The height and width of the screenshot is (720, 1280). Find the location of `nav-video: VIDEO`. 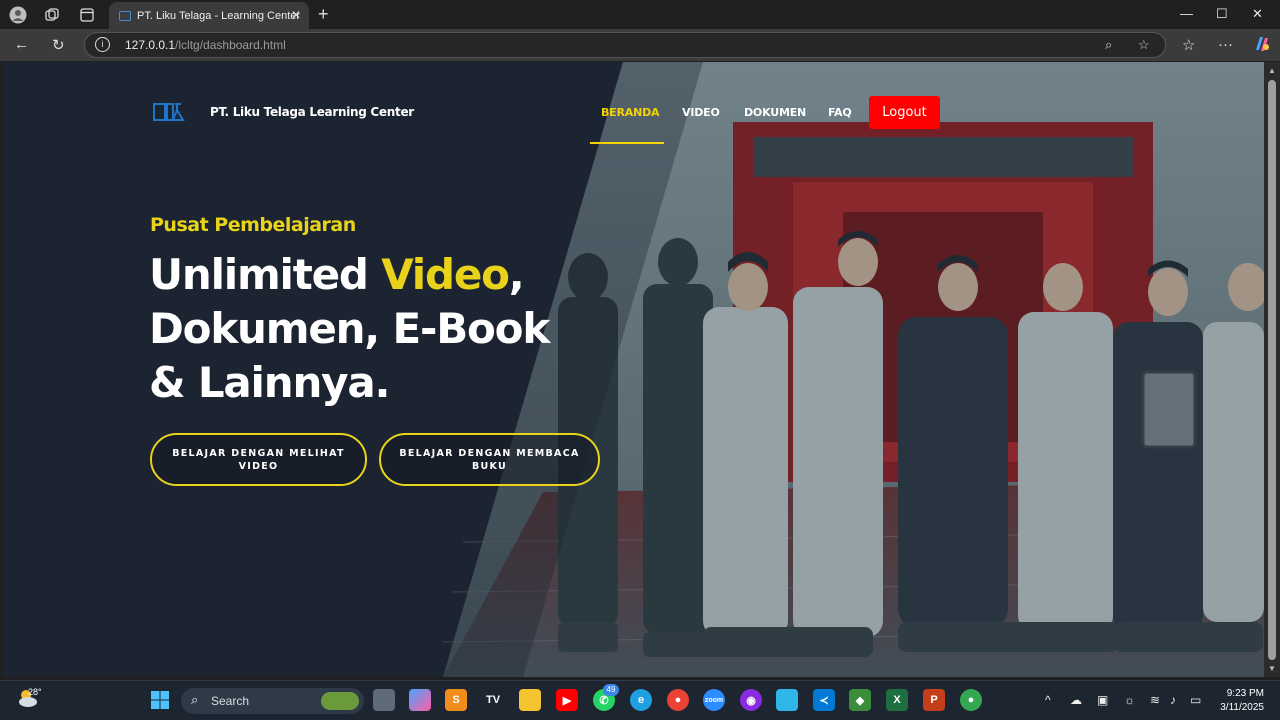

nav-video: VIDEO is located at coordinates (701, 112).